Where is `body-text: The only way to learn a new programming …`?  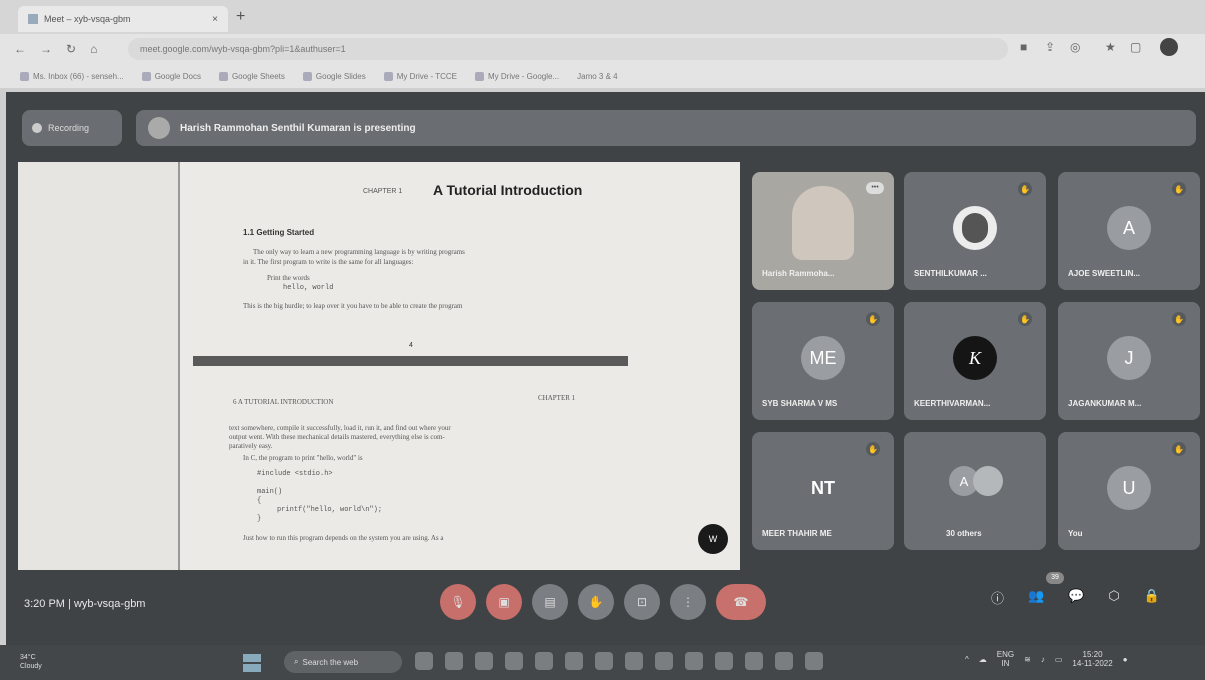
body-text: The only way to learn a new programming … is located at coordinates (359, 252).